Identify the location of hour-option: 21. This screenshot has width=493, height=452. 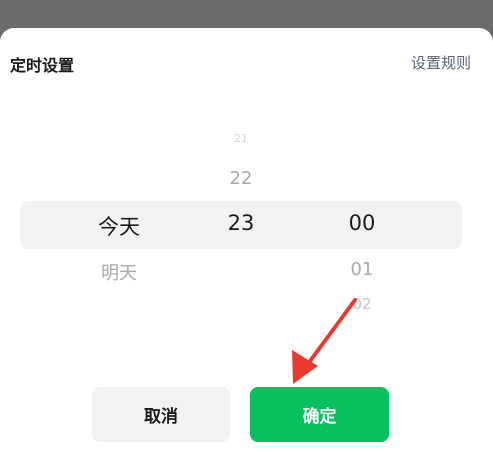
(241, 138).